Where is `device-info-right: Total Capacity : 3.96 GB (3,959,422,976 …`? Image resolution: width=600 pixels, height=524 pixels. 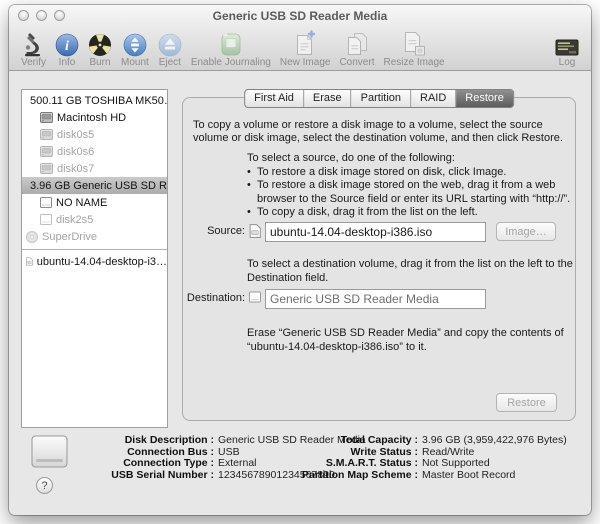 device-info-right: Total Capacity : 3.96 GB (3,959,422,976 … is located at coordinates (419, 457).